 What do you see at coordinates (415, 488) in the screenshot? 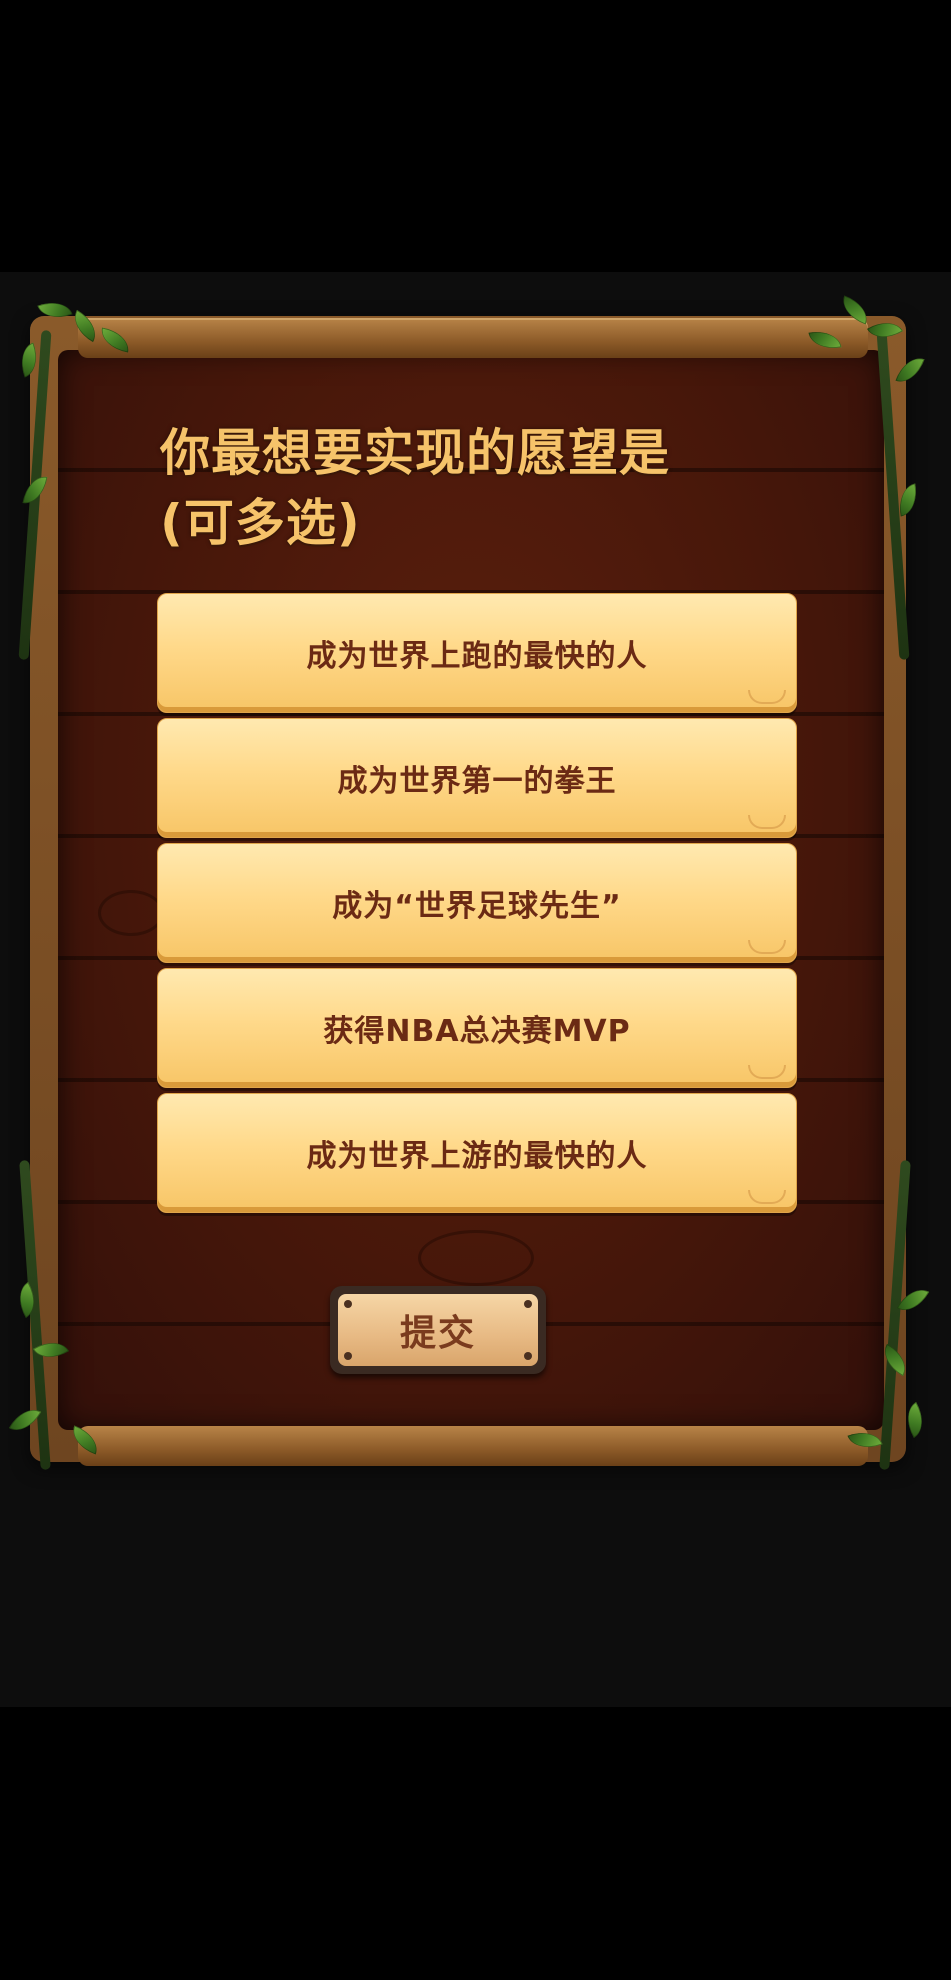
I see `question-title: 你最想要实现的愿望是 (可多选)` at bounding box center [415, 488].